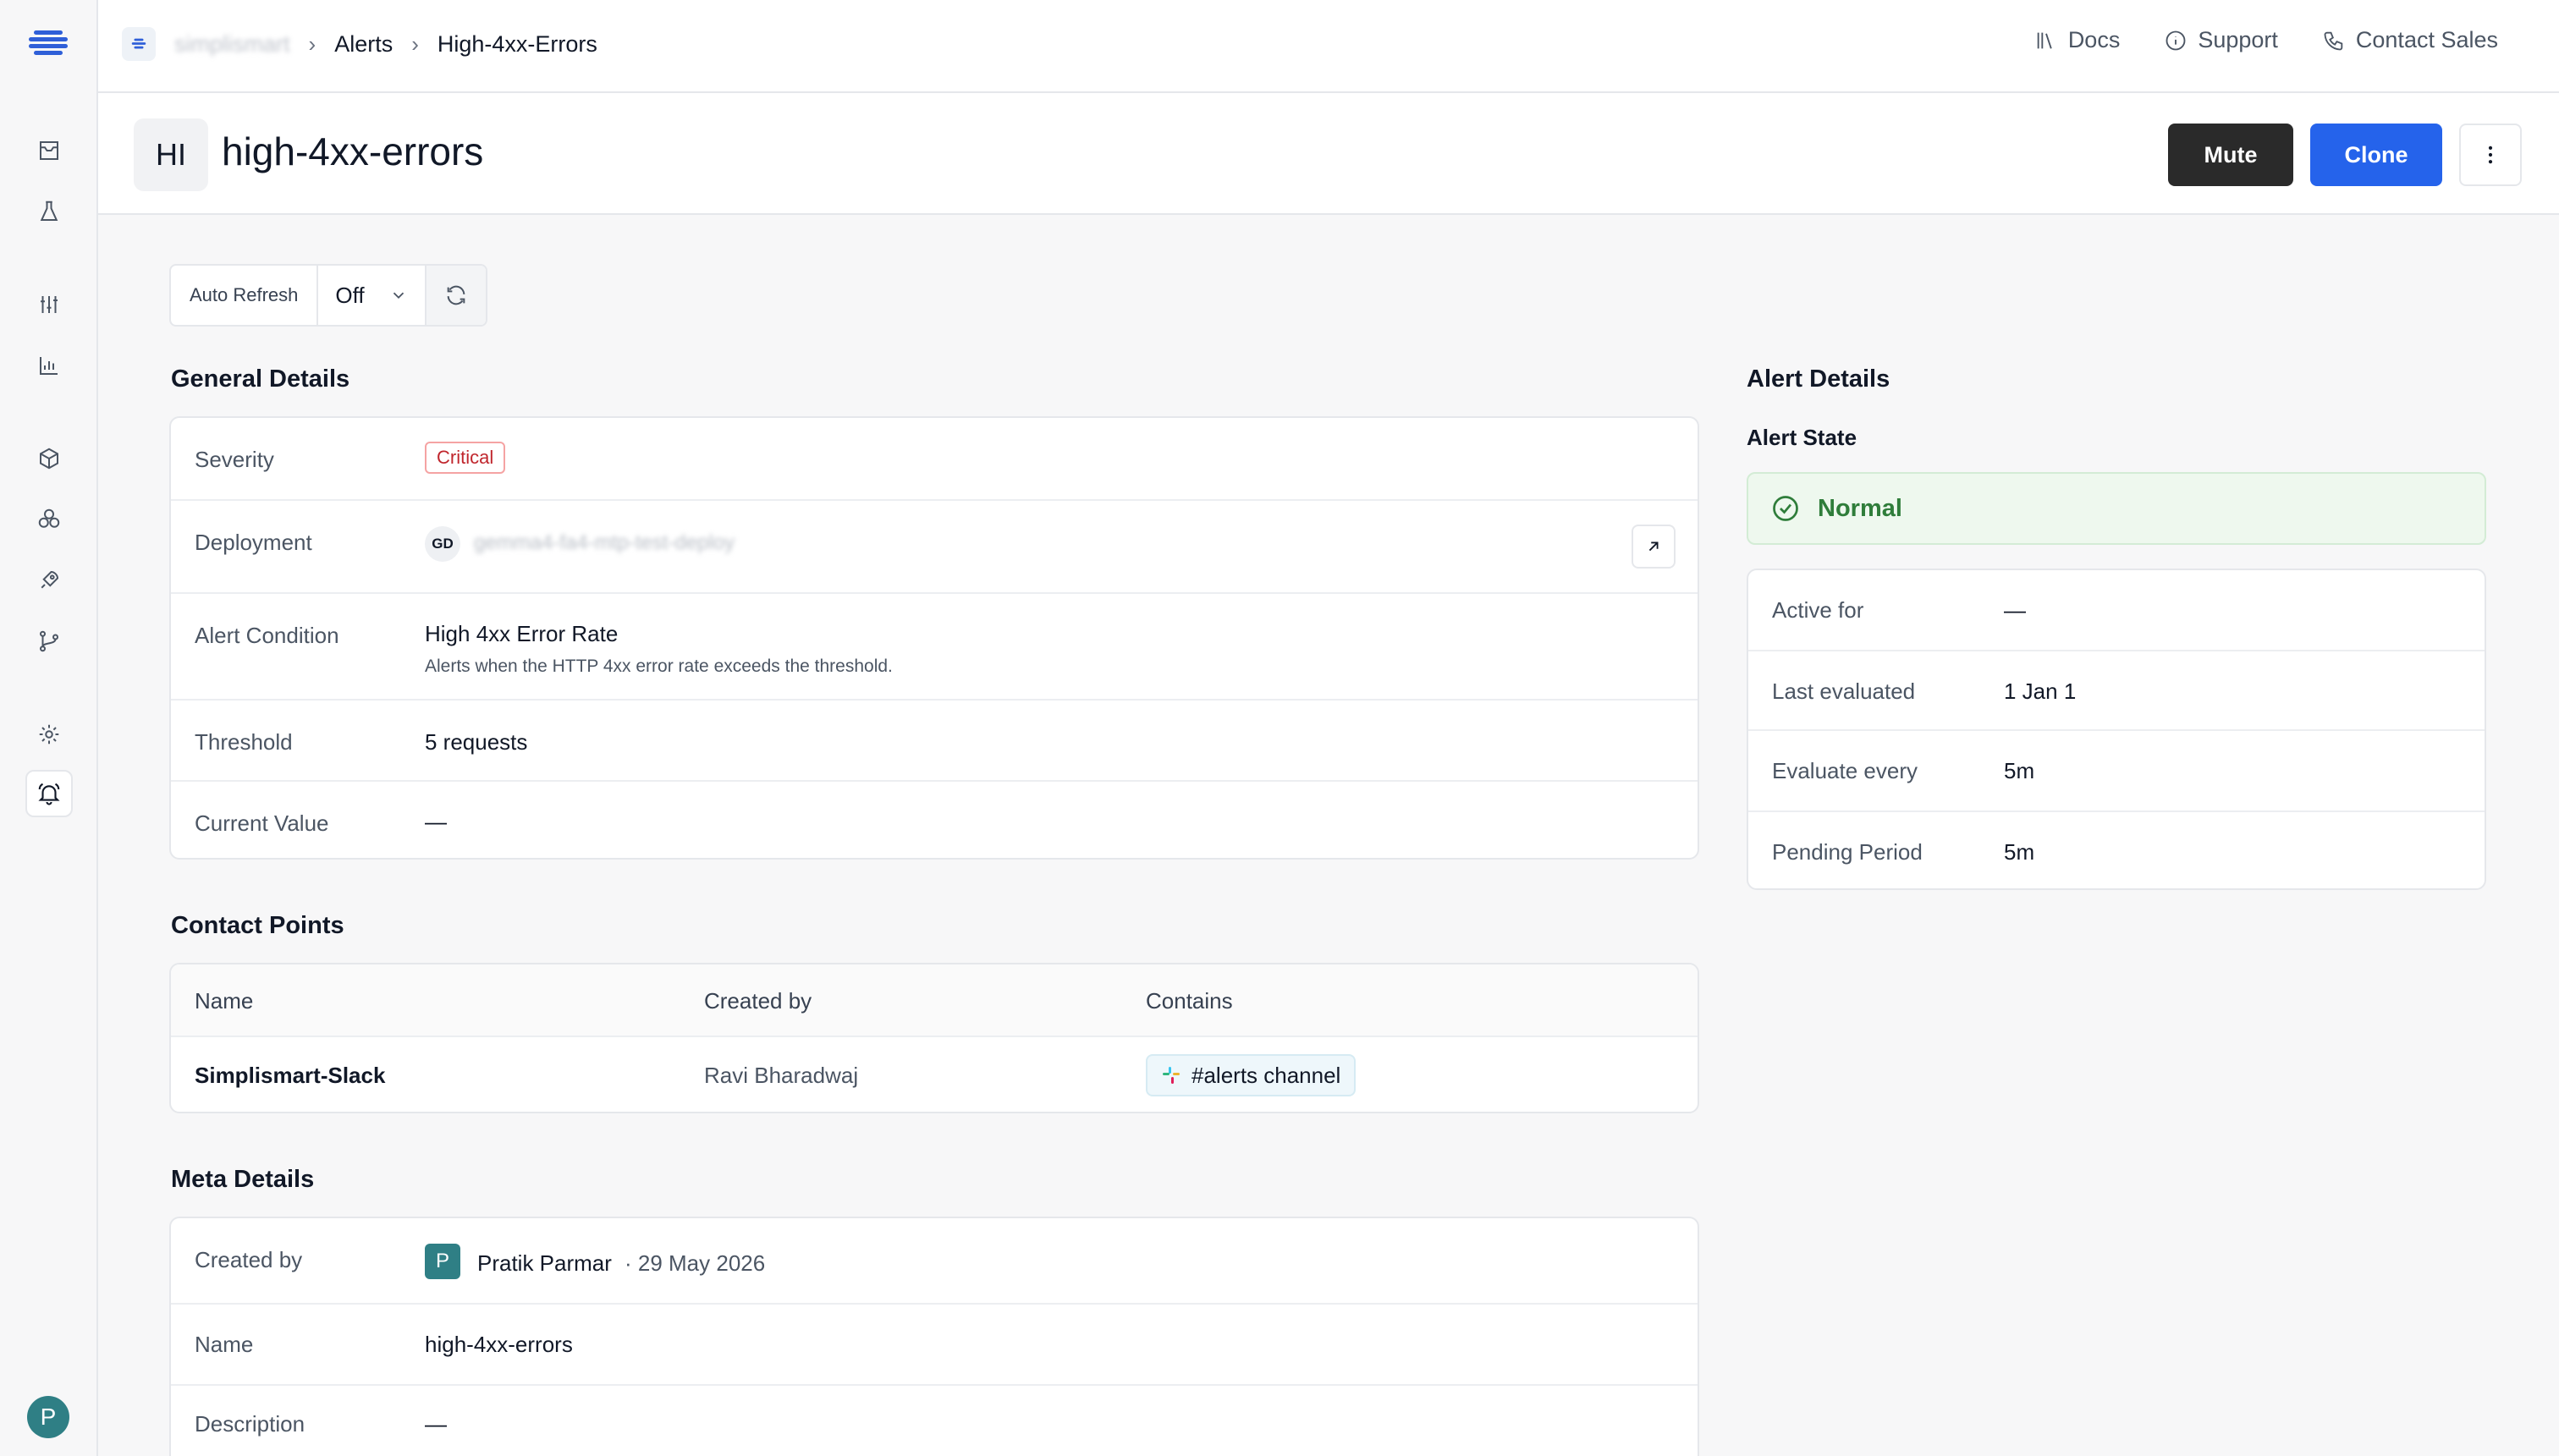 Image resolution: width=2559 pixels, height=1456 pixels. What do you see at coordinates (257, 926) in the screenshot?
I see `contact-points-title: Contact Points` at bounding box center [257, 926].